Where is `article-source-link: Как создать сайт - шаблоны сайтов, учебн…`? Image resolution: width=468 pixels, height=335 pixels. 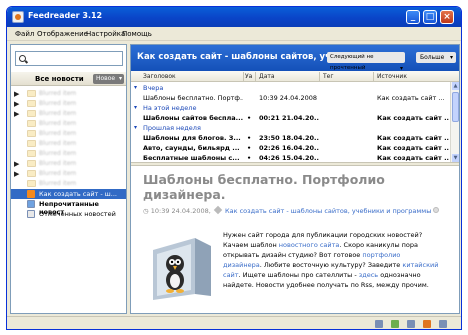 article-source-link: Как создать сайт - шаблоны сайтов, учебн… is located at coordinates (328, 211).